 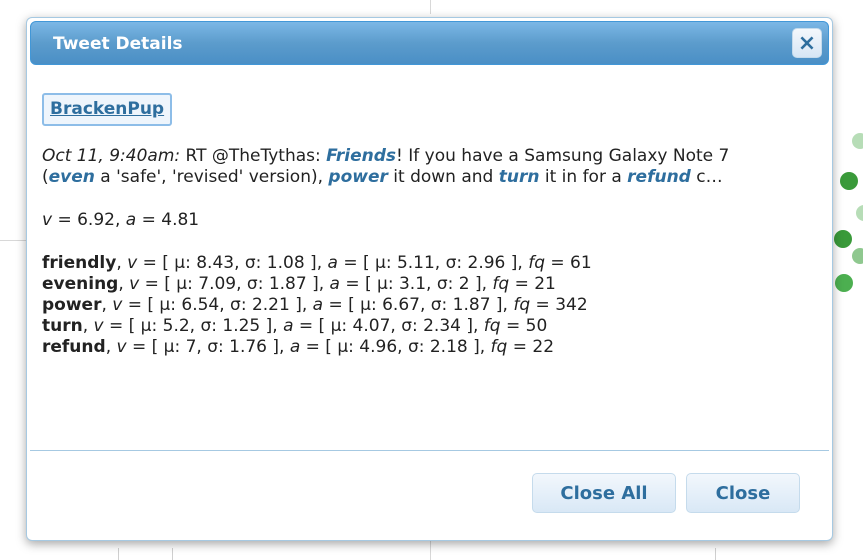 What do you see at coordinates (383, 326) in the screenshot?
I see `stat-arousal: a = [ μ: 4.07, σ: 2.34 ],` at bounding box center [383, 326].